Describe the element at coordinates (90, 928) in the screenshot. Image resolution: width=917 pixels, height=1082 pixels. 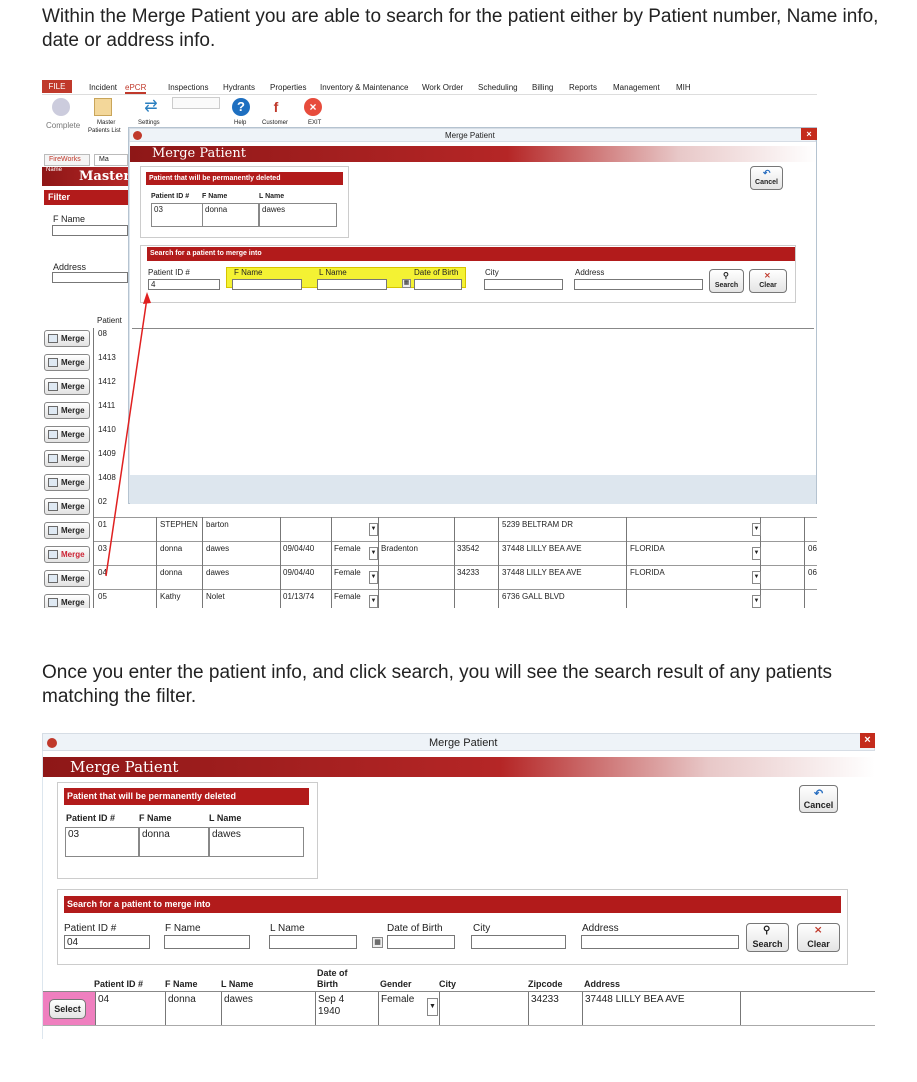
I see `search-id-label: Patient ID #` at that location.